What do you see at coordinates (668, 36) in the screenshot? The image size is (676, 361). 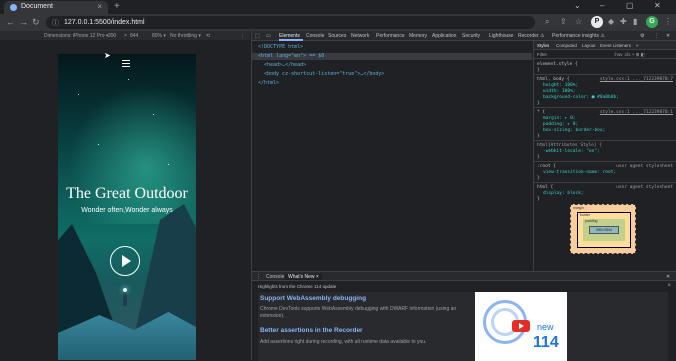 I see `close-devtools-icon: ✕` at bounding box center [668, 36].